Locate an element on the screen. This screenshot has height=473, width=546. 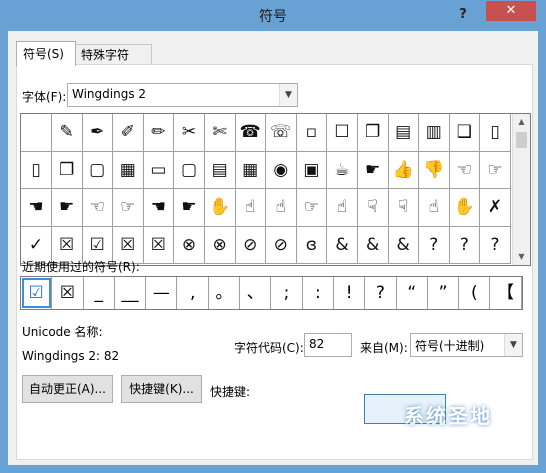
symbol-cell: ✐ is located at coordinates (128, 133).